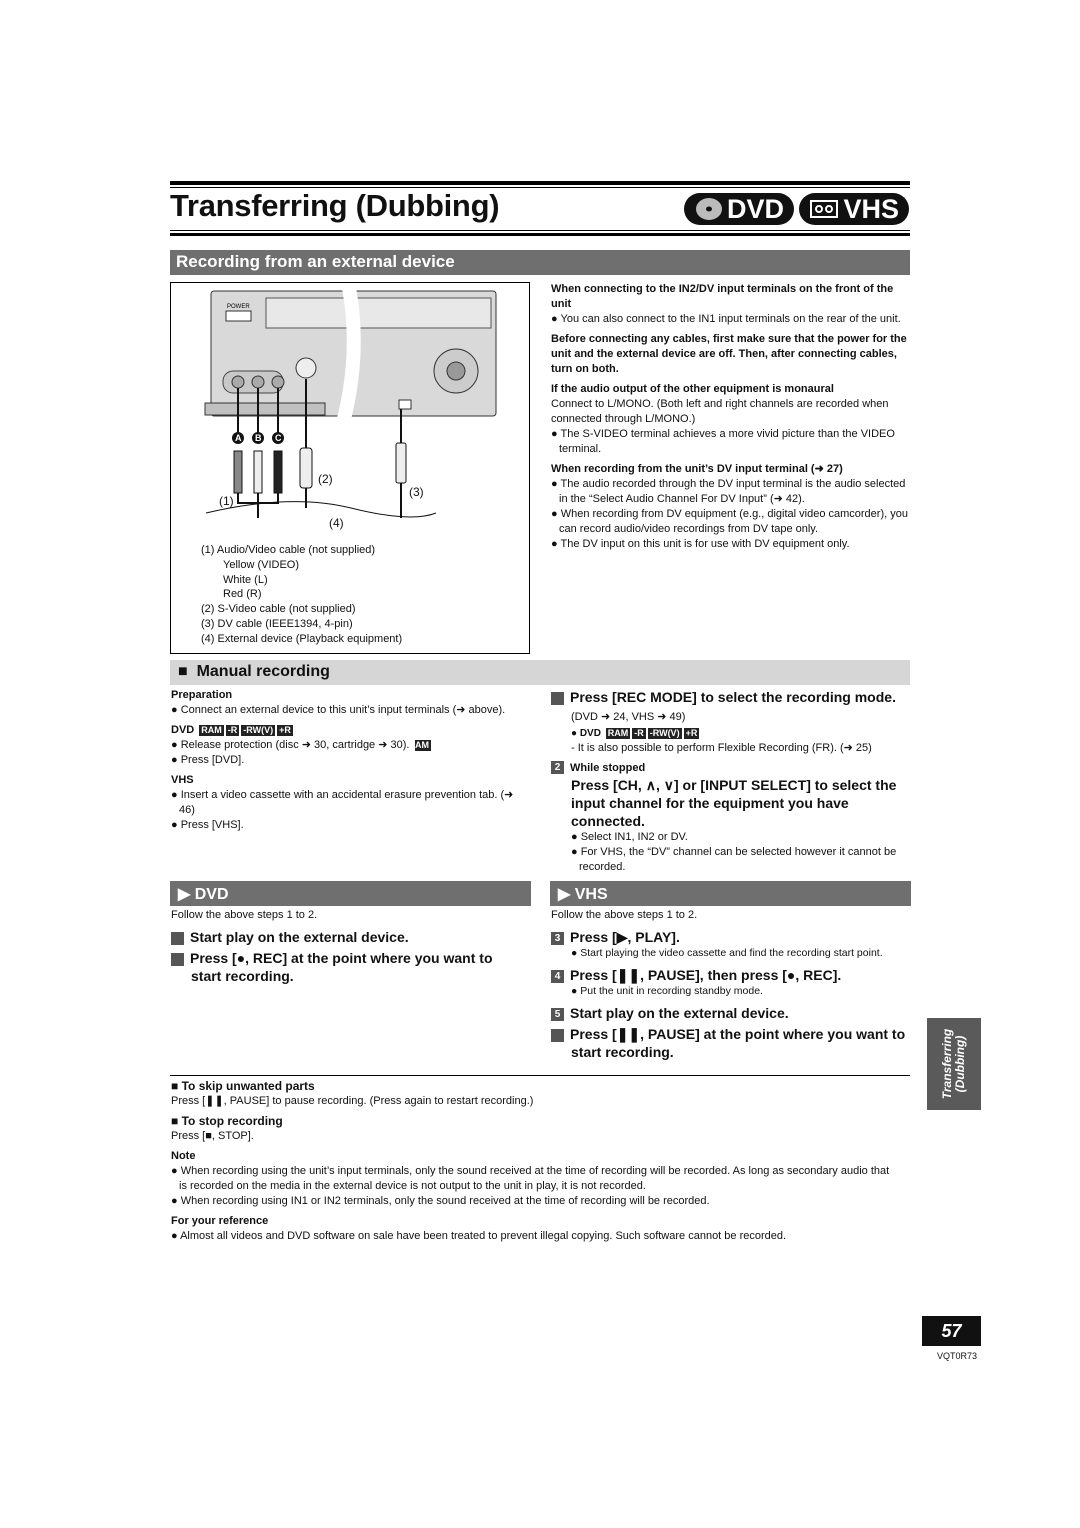 The width and height of the screenshot is (1080, 1528). I want to click on label-b: B, so click(258, 438).